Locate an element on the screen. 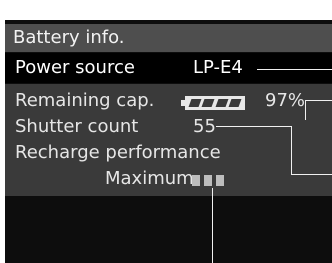  callout-line-power-source is located at coordinates (294, 69).